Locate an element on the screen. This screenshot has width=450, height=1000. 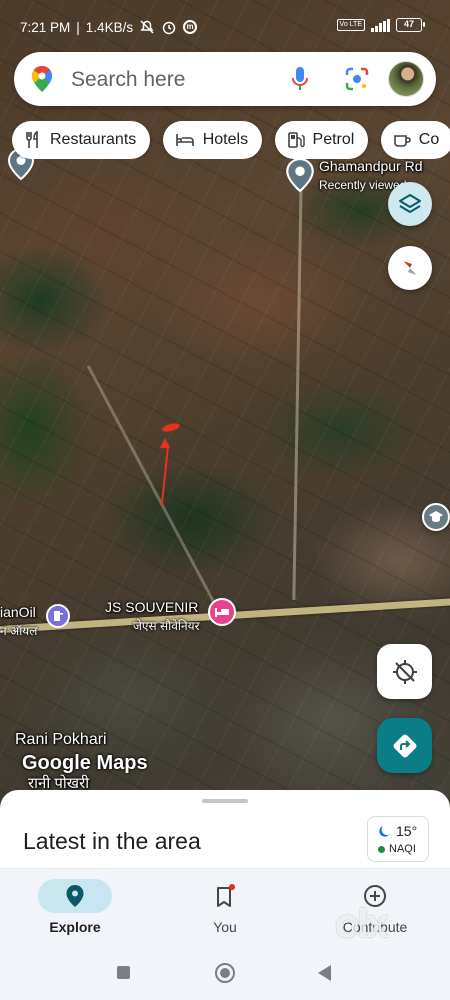
nav-you: You is located at coordinates (225, 907).